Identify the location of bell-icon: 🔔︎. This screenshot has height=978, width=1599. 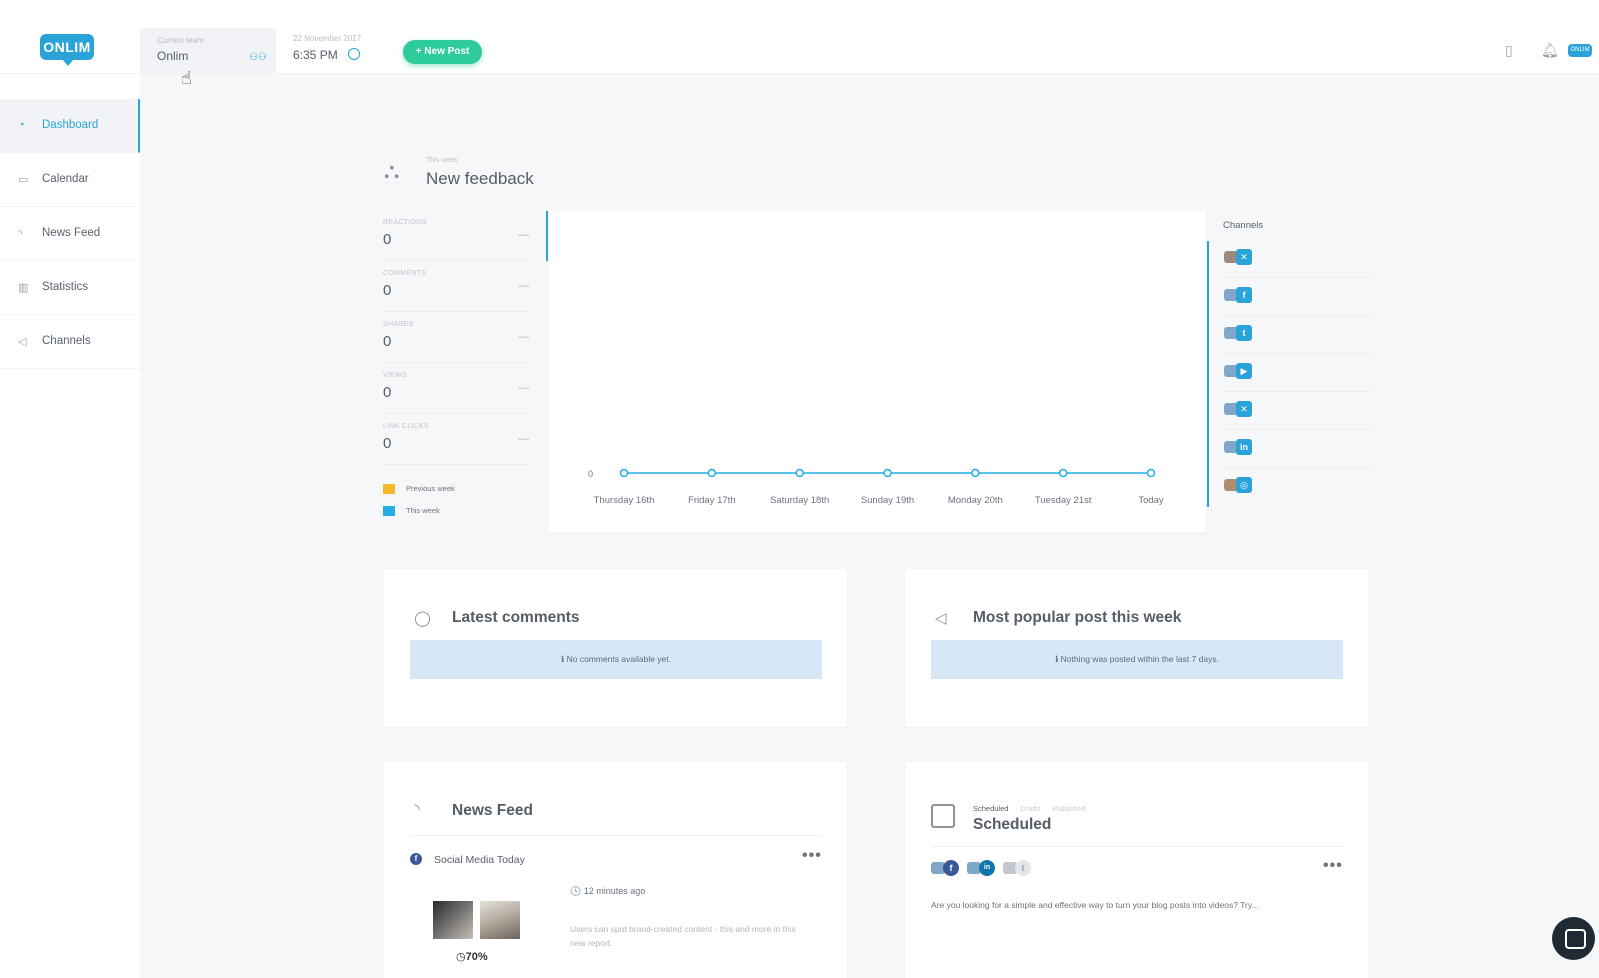
(1550, 50).